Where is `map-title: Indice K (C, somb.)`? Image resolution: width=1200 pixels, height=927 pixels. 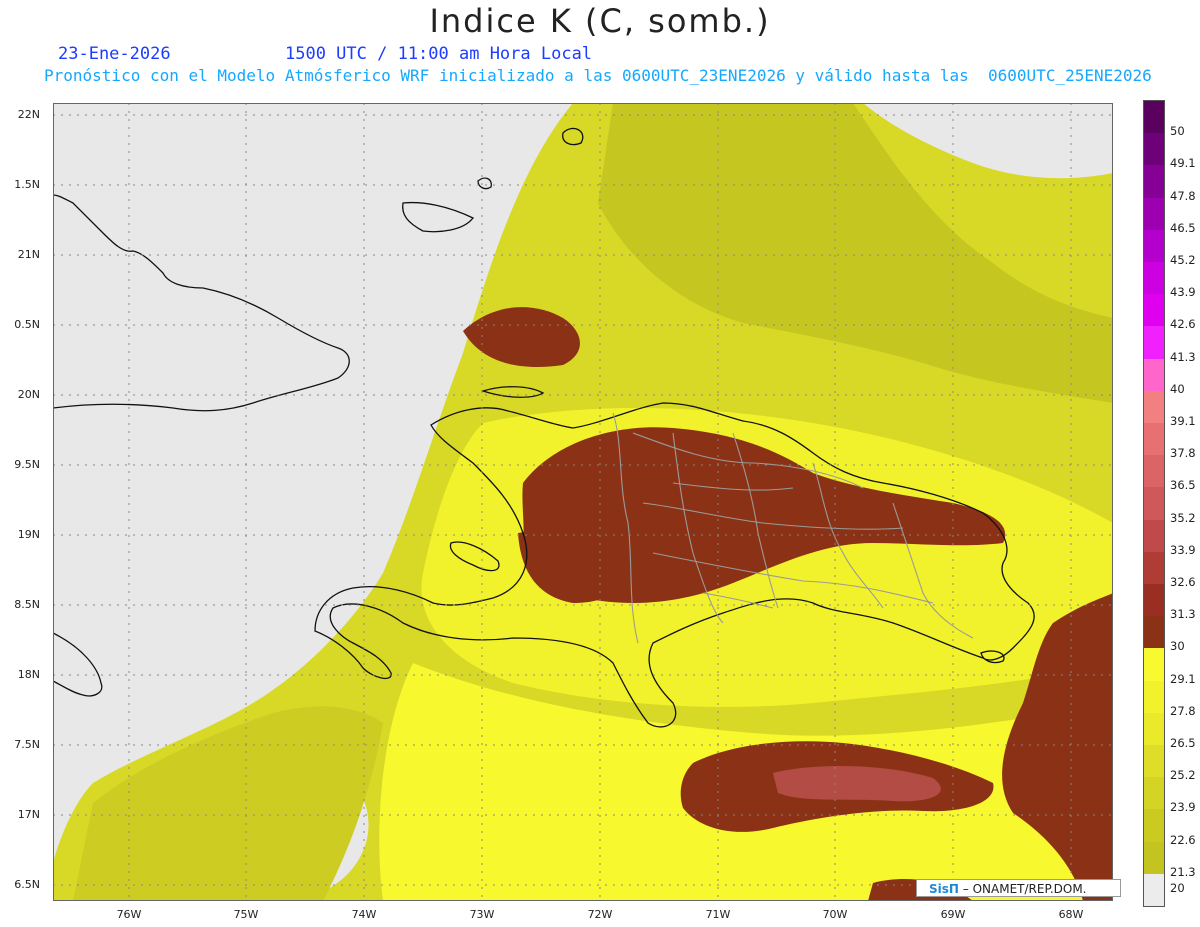 map-title: Indice K (C, somb.) is located at coordinates (600, 21).